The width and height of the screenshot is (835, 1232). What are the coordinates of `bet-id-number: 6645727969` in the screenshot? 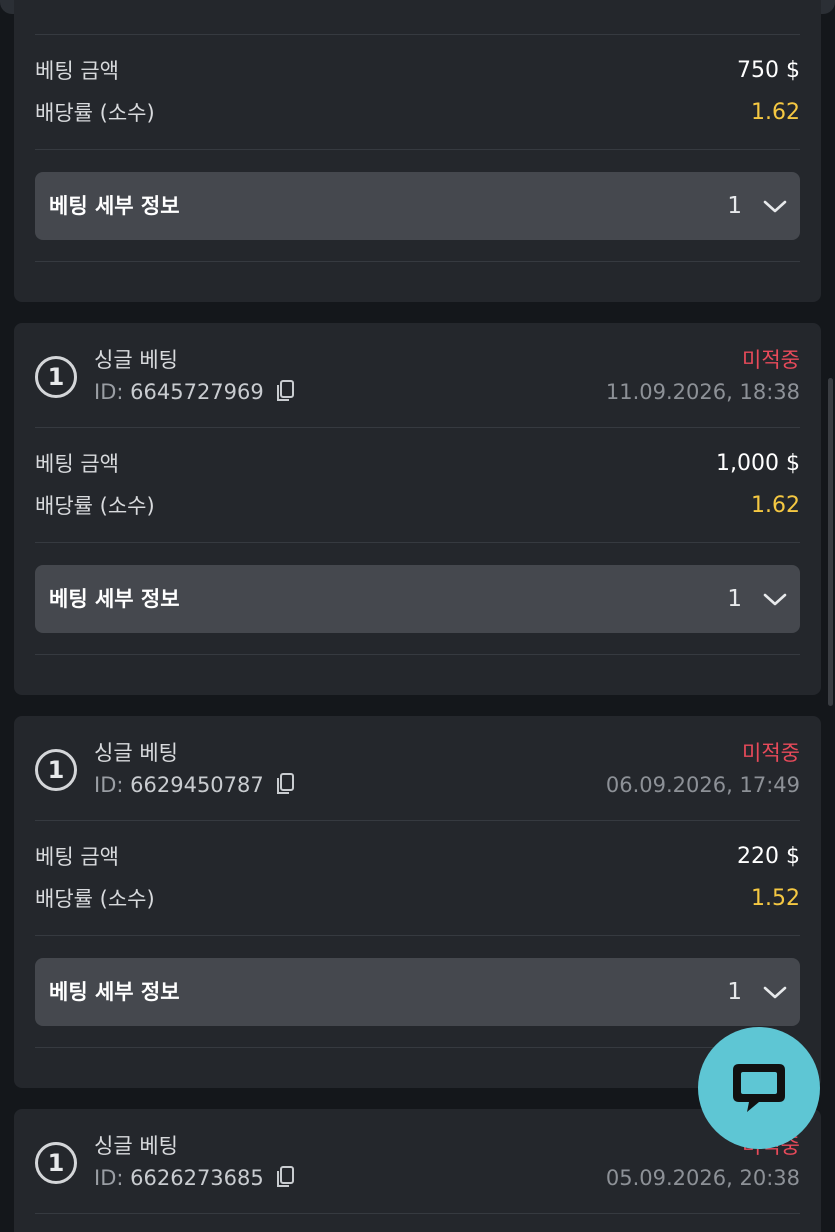 It's located at (197, 392).